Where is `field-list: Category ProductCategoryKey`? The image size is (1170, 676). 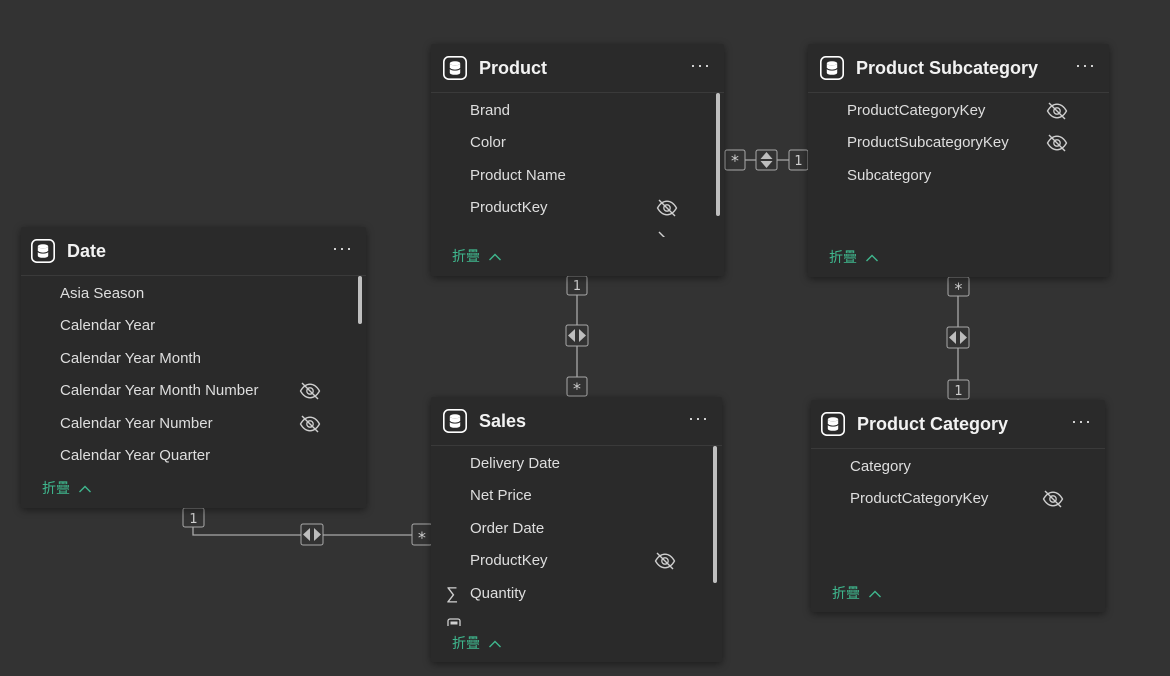 field-list: Category ProductCategoryKey is located at coordinates (958, 509).